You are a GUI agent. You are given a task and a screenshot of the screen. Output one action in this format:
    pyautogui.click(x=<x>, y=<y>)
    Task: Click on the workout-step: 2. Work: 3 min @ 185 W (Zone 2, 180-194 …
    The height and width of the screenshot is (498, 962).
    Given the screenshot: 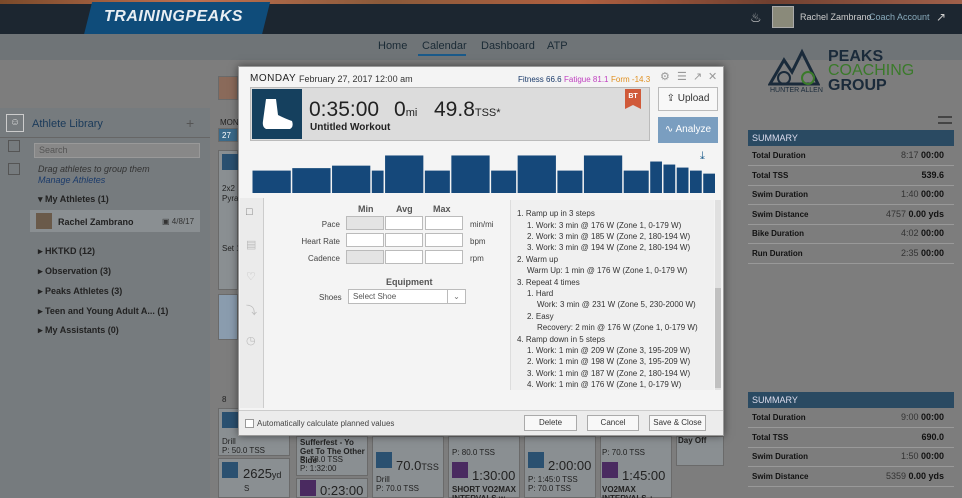 What is the action you would take?
    pyautogui.click(x=608, y=236)
    